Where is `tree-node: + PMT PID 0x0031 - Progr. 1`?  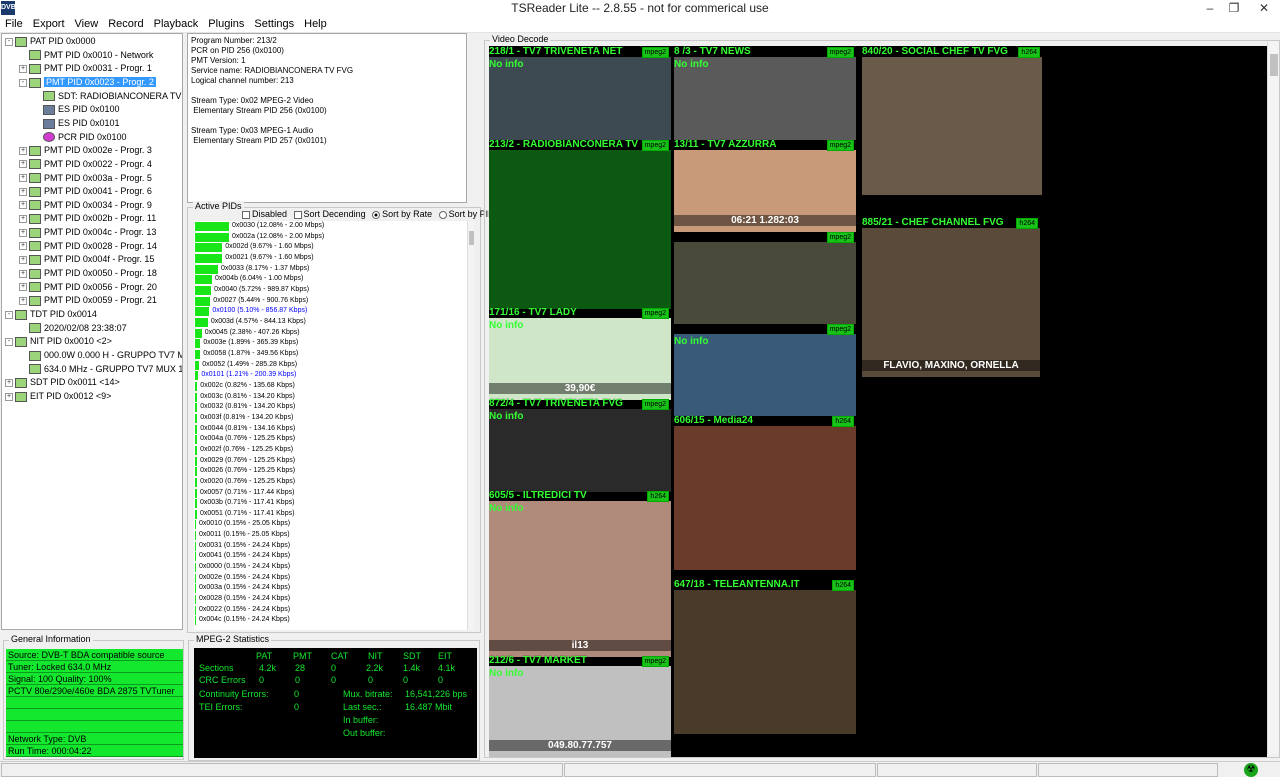
tree-node: + PMT PID 0x0031 - Progr. 1 is located at coordinates (85, 68).